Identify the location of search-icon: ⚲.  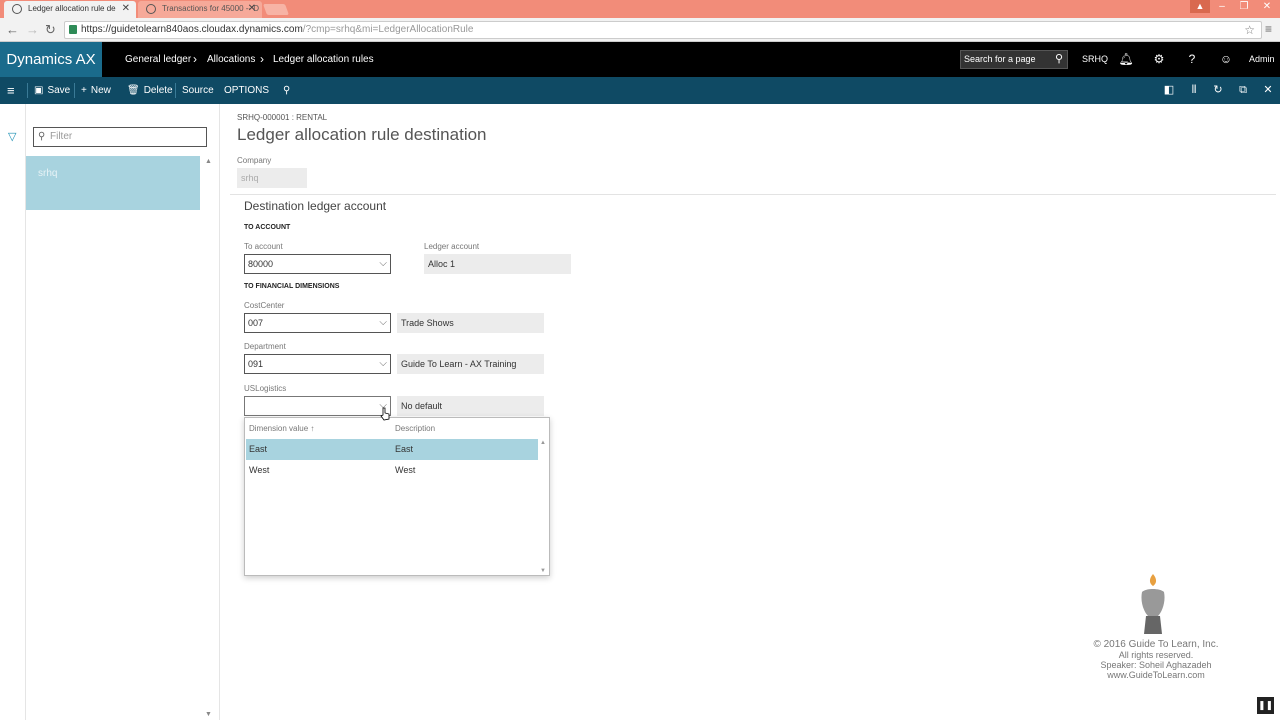
(1059, 59).